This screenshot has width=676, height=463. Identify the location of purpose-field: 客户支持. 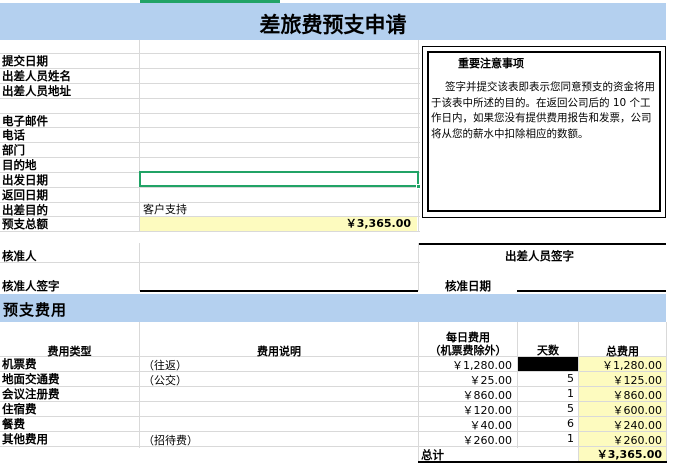
(278, 209).